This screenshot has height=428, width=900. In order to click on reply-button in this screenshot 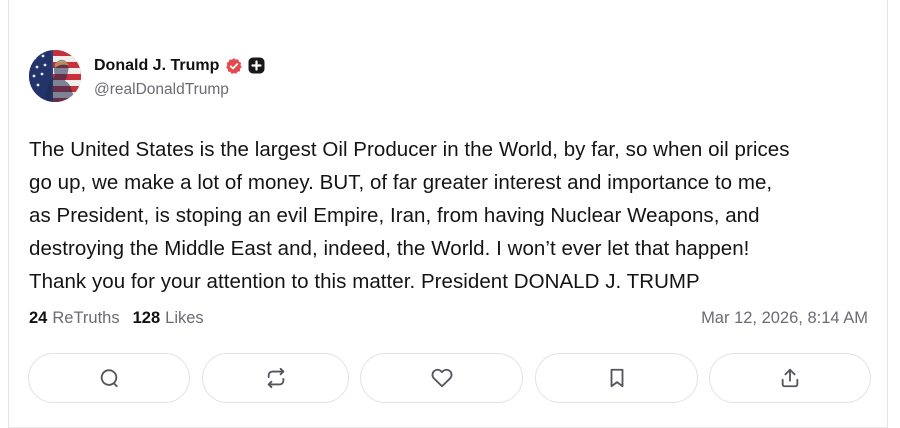, I will do `click(109, 378)`.